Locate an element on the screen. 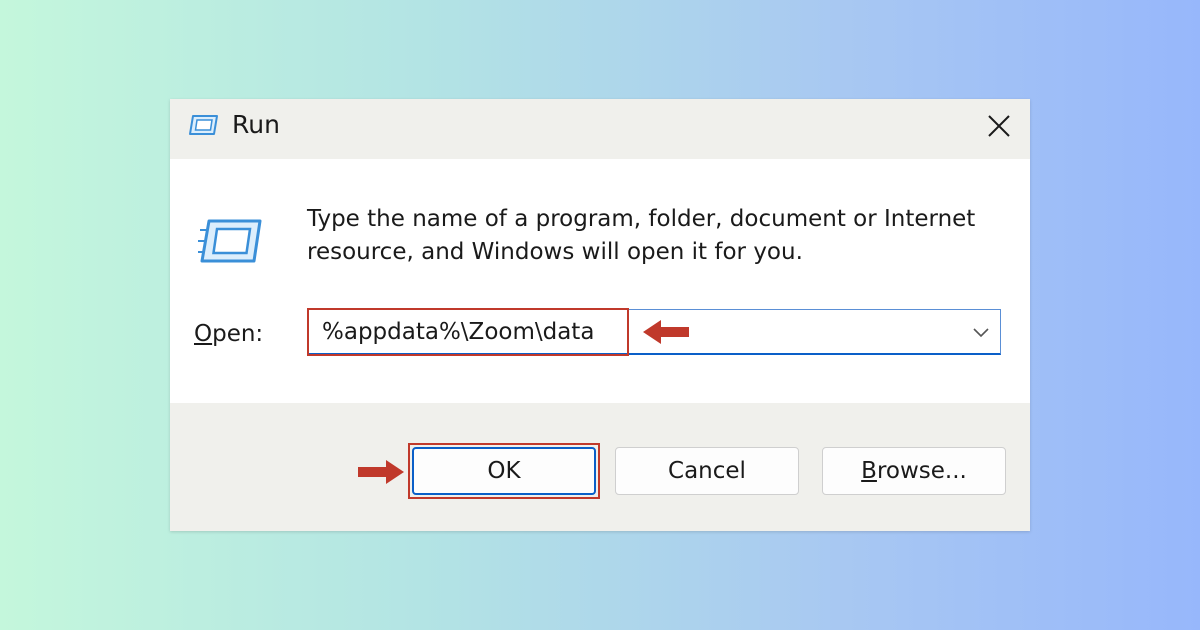 This screenshot has height=630, width=1200. title-bar: Run is located at coordinates (600, 129).